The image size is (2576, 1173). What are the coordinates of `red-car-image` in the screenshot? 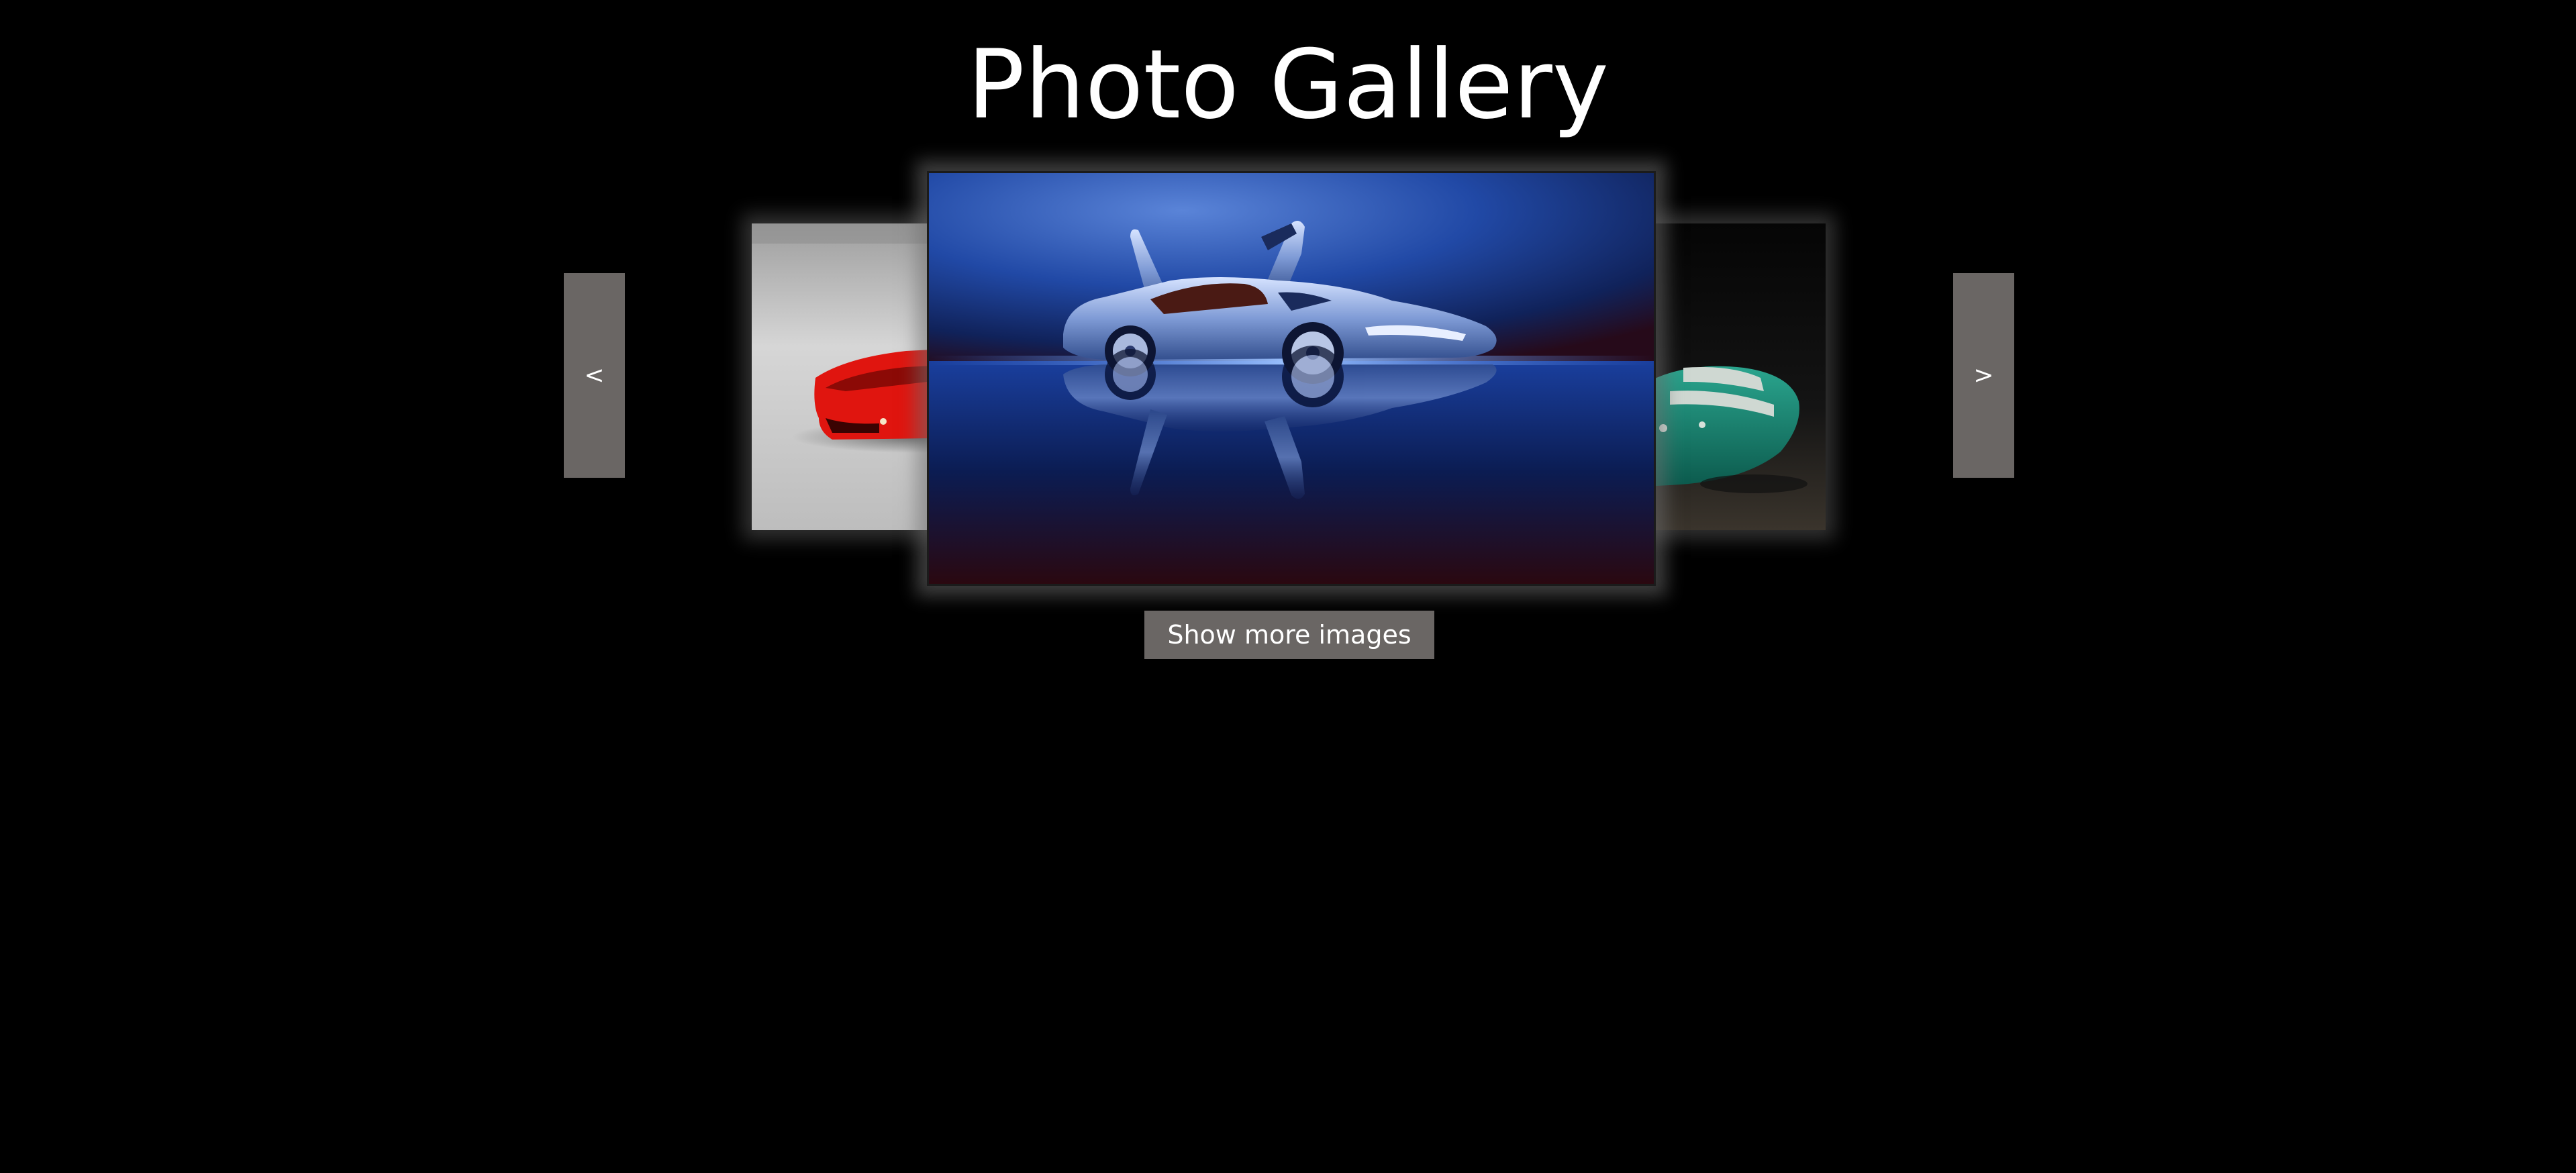 It's located at (842, 376).